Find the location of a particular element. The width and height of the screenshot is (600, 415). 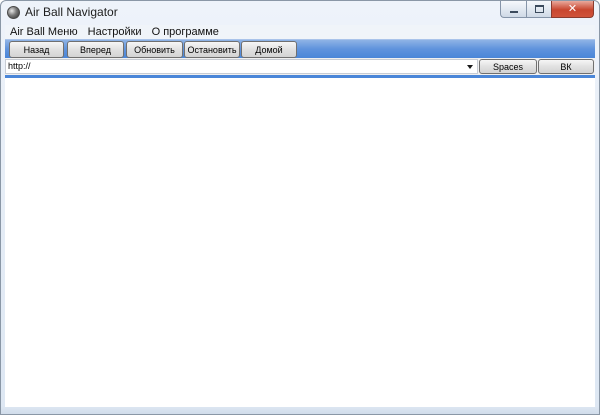

window-title: Air Ball Navigator is located at coordinates (71, 12).